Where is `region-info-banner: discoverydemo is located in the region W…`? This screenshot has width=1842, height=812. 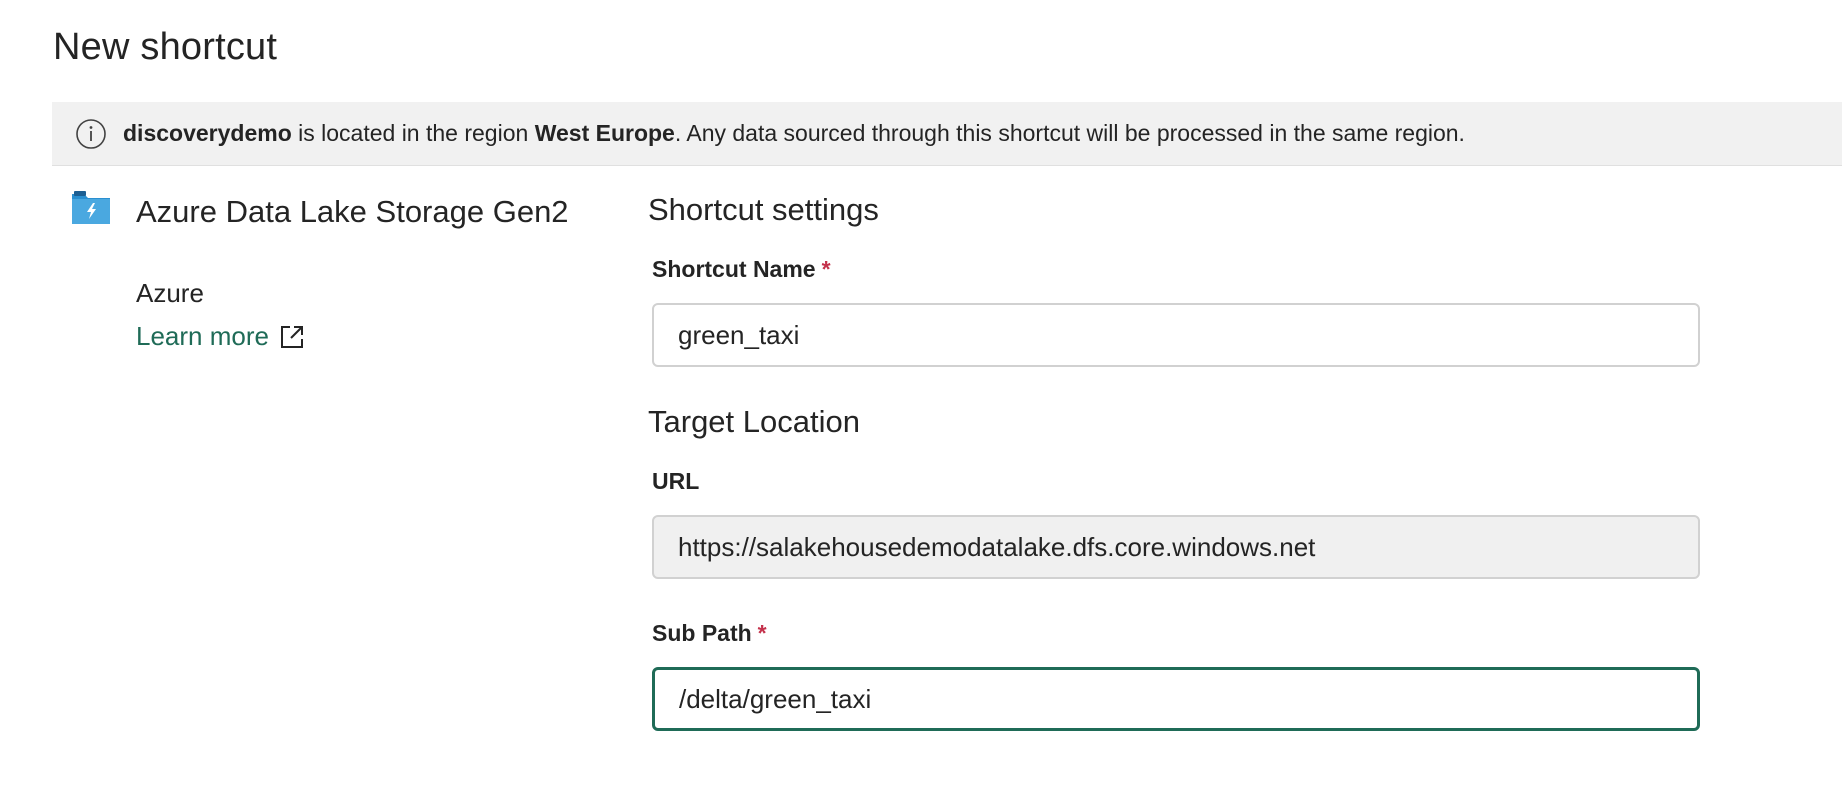 region-info-banner: discoverydemo is located in the region W… is located at coordinates (947, 134).